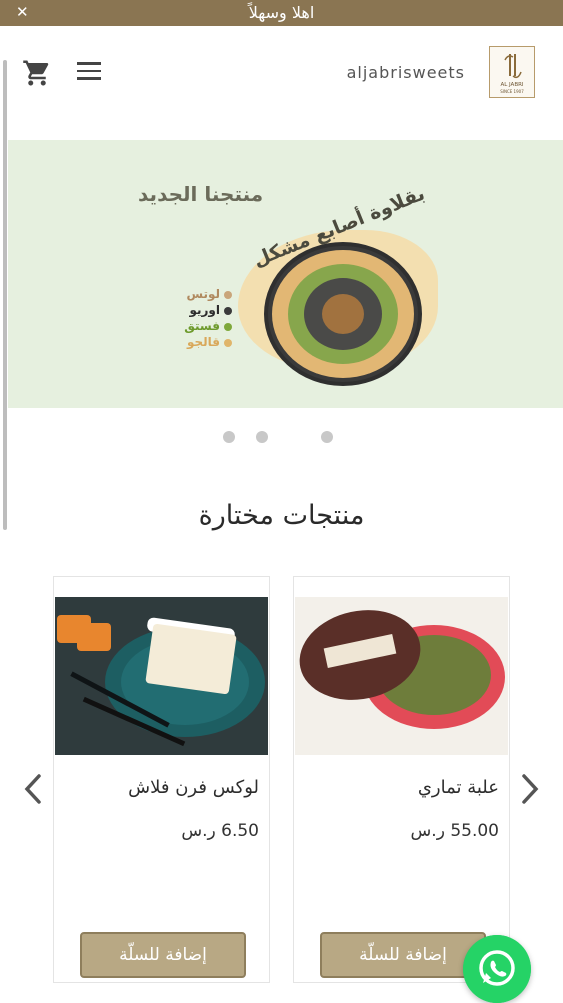 This screenshot has width=563, height=1003. I want to click on chevron-left-icon, so click(33, 789).